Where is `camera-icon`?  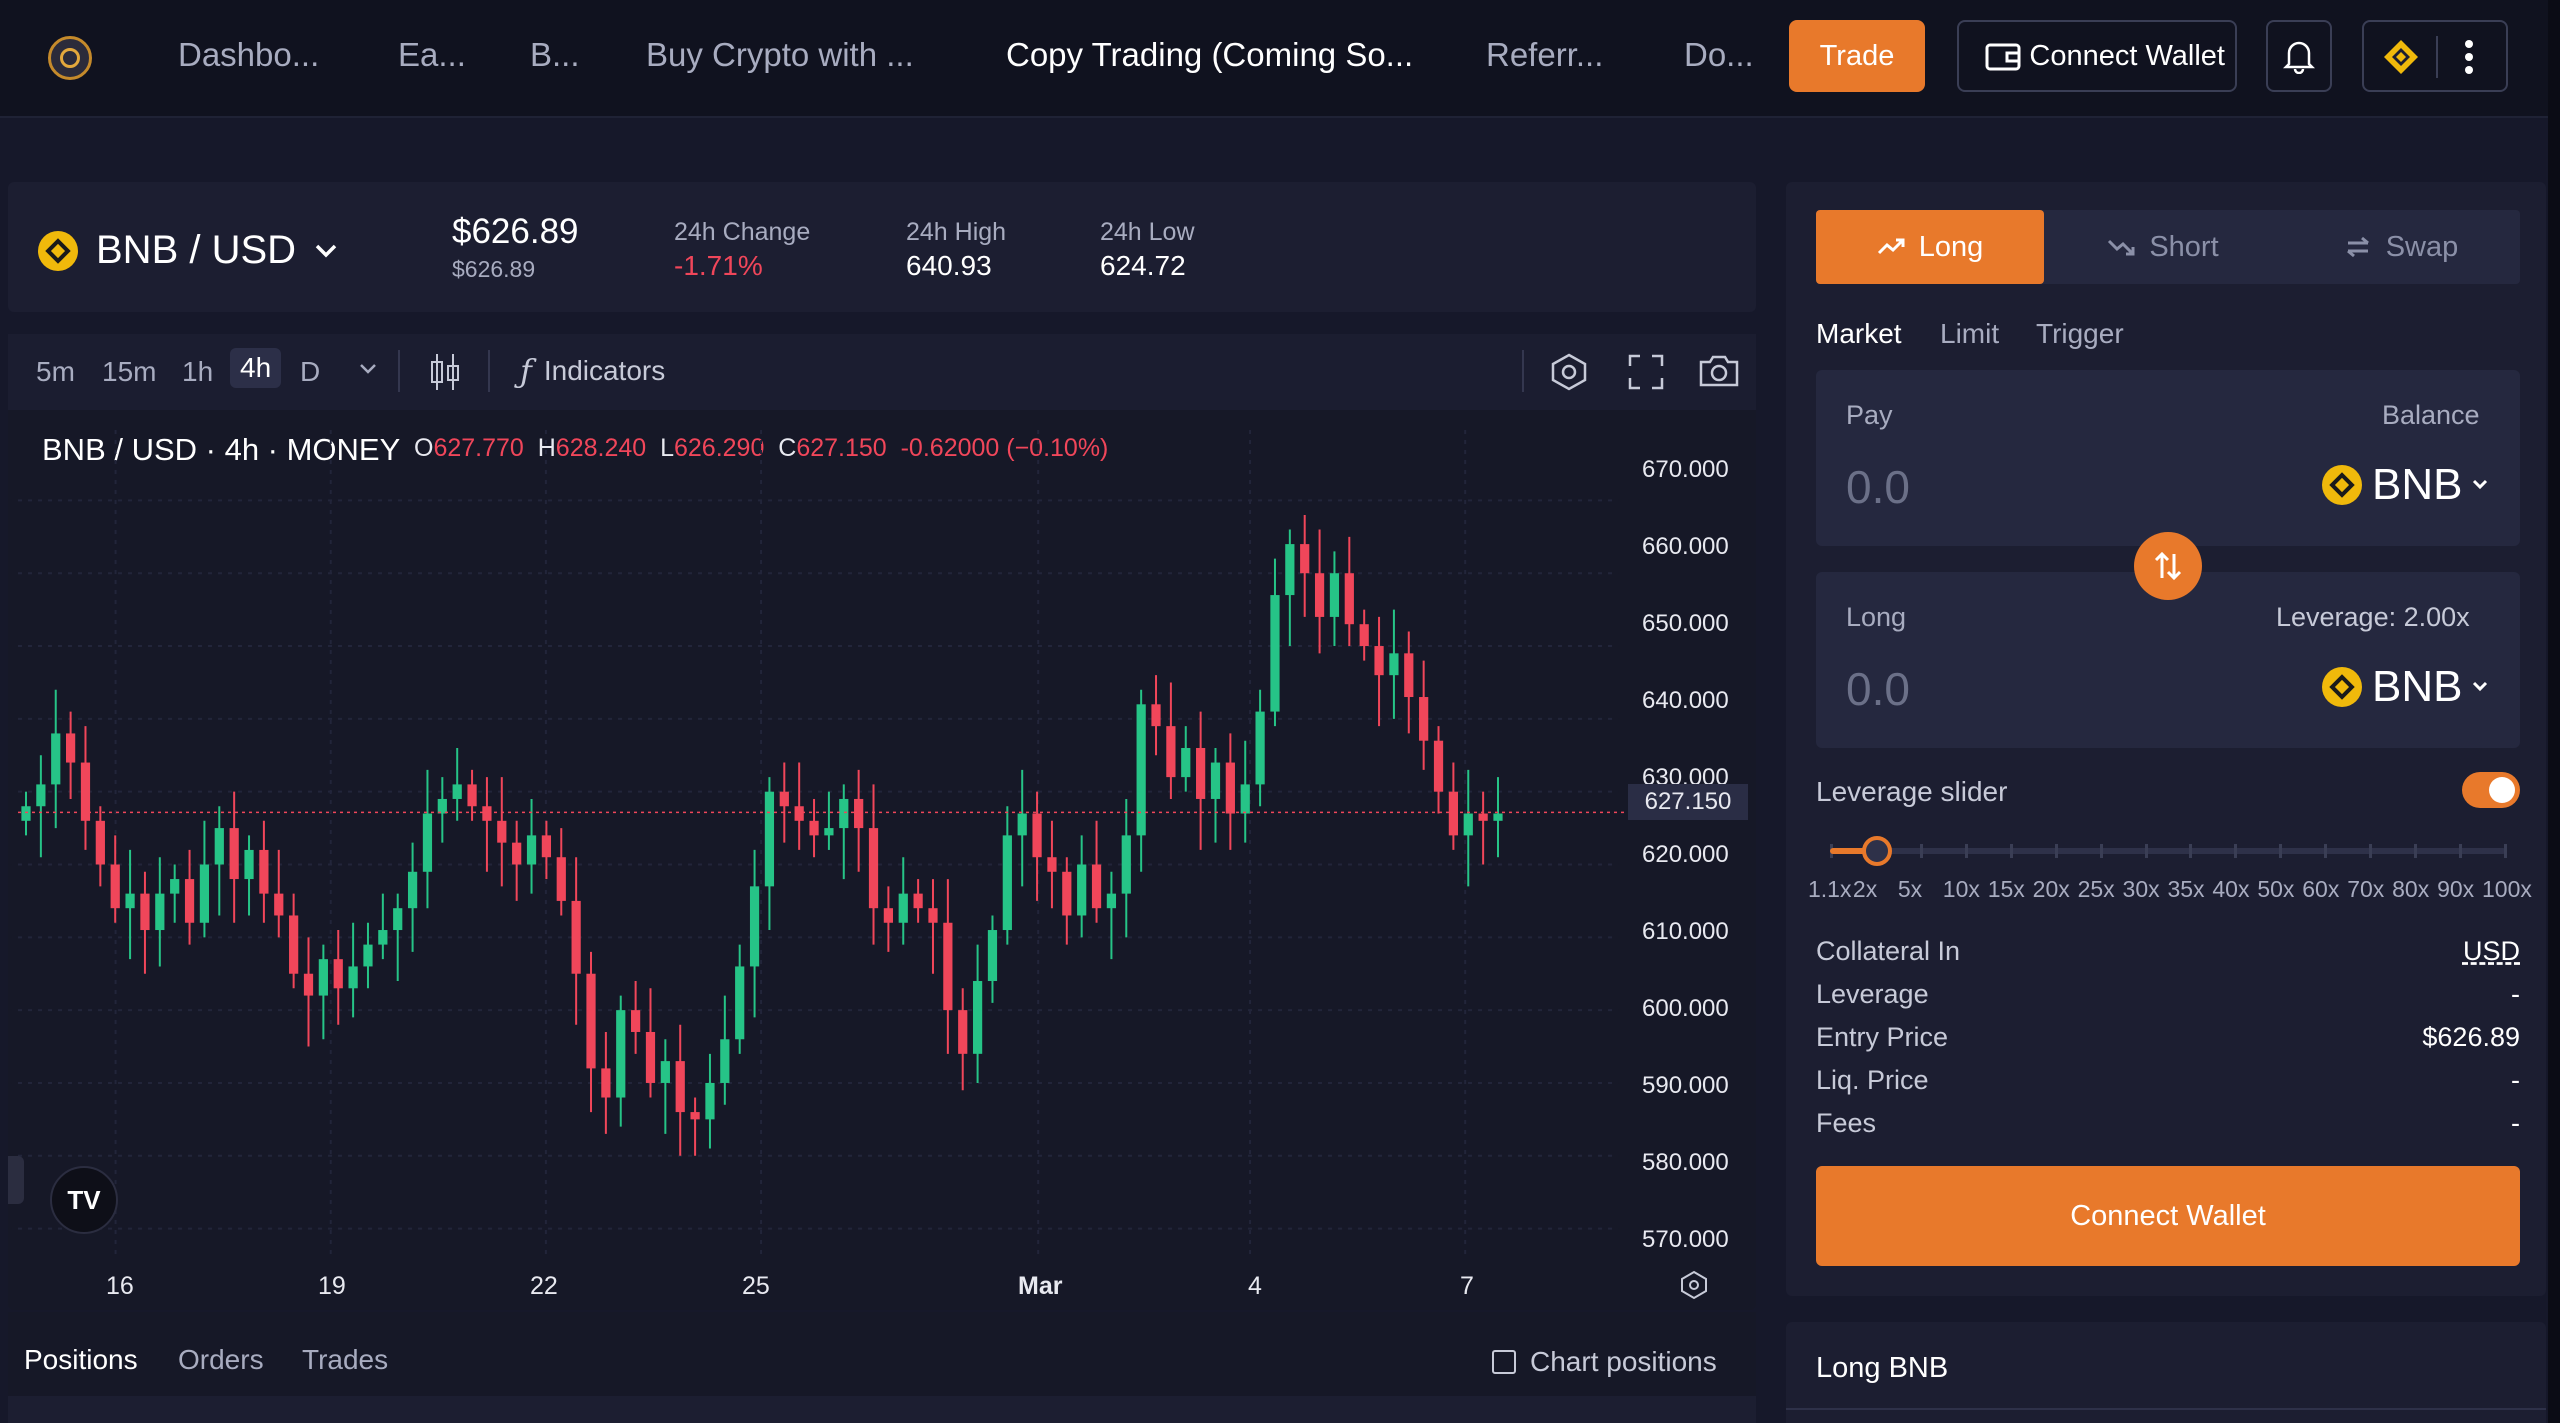 camera-icon is located at coordinates (1719, 371).